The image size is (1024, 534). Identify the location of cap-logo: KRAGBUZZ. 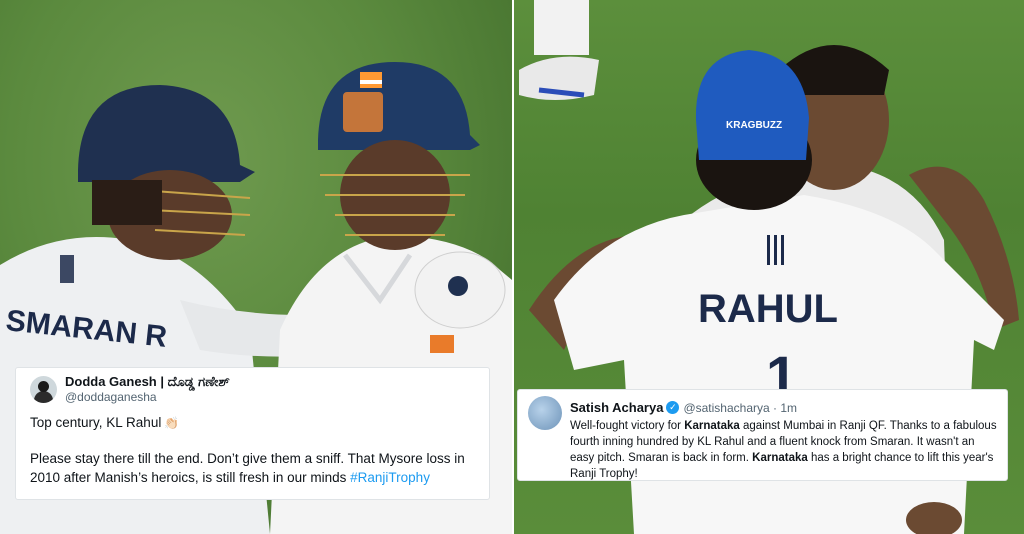
(754, 125).